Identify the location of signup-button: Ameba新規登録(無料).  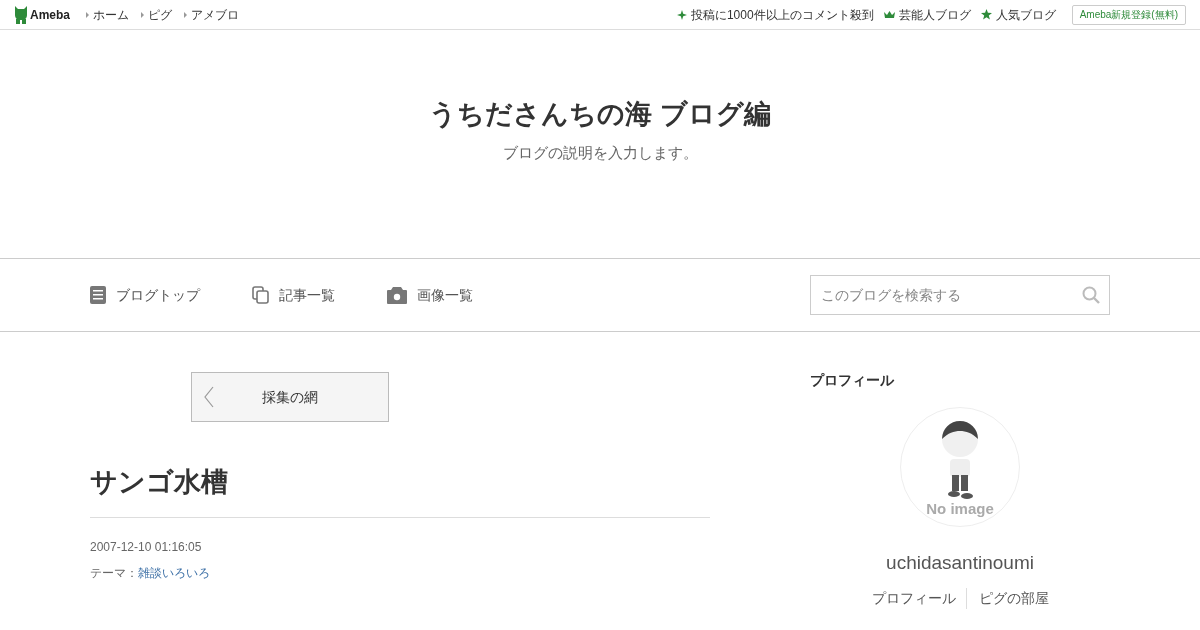
(1128, 14).